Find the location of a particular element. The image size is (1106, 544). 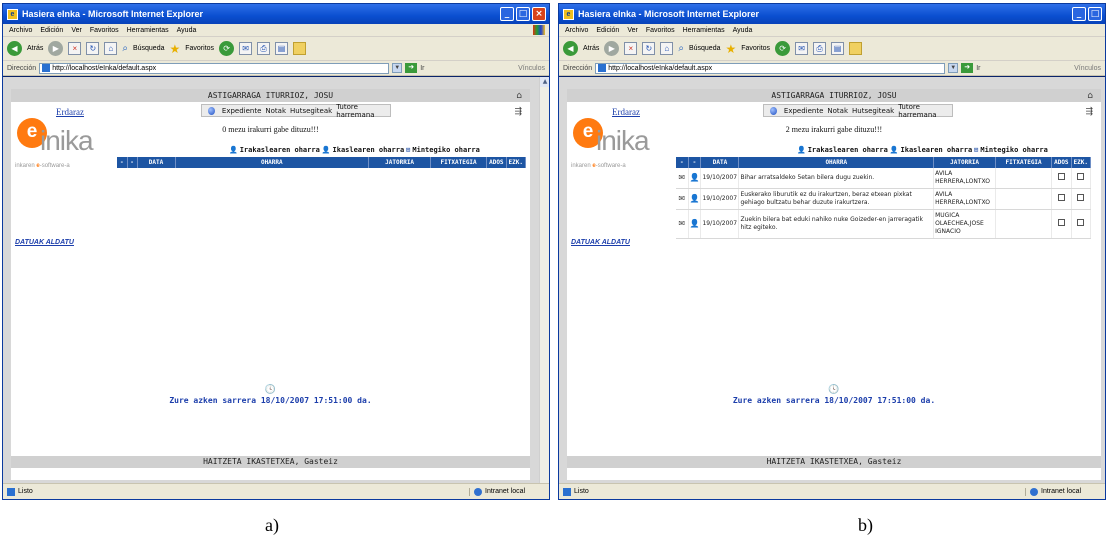

row-date: 19/10/2007 is located at coordinates (720, 178).